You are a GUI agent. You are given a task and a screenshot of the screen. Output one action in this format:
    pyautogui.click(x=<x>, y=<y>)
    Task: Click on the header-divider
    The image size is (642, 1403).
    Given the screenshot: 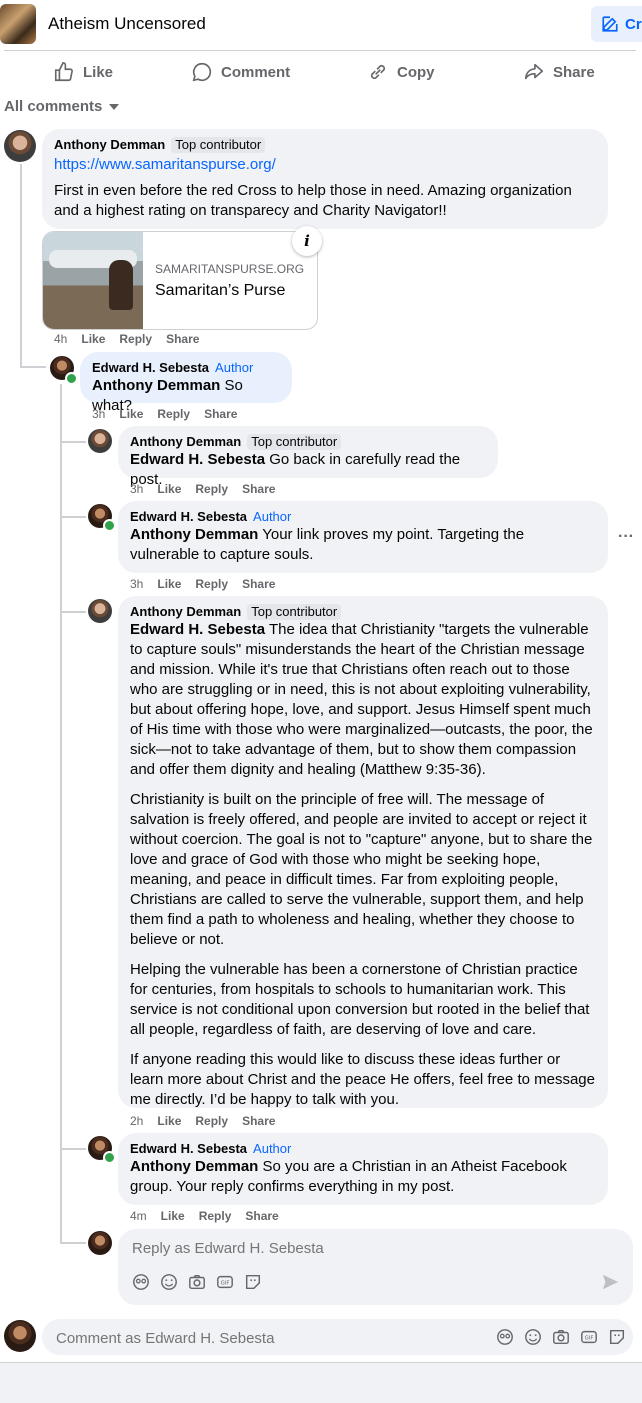 What is the action you would take?
    pyautogui.click(x=320, y=50)
    